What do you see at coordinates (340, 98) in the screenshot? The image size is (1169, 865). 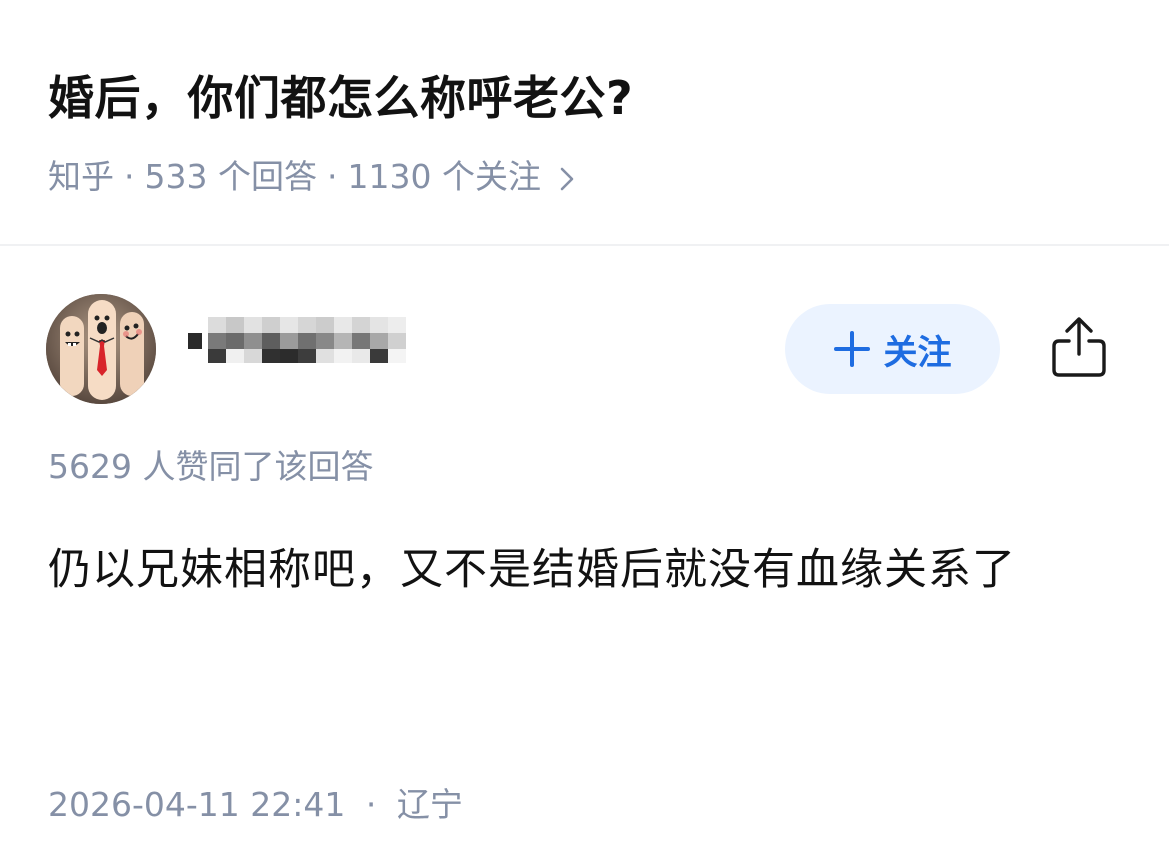 I see `question-title: 婚后，你们都怎么称呼老公?` at bounding box center [340, 98].